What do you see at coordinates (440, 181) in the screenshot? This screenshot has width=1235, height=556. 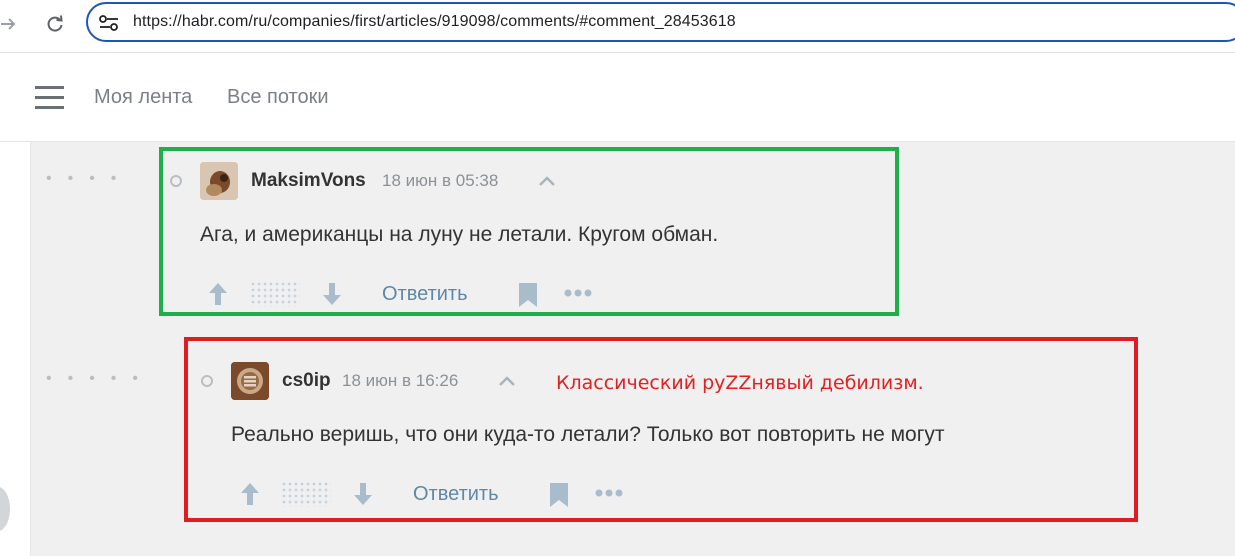 I see `comment-time: 18 июн в 05:38` at bounding box center [440, 181].